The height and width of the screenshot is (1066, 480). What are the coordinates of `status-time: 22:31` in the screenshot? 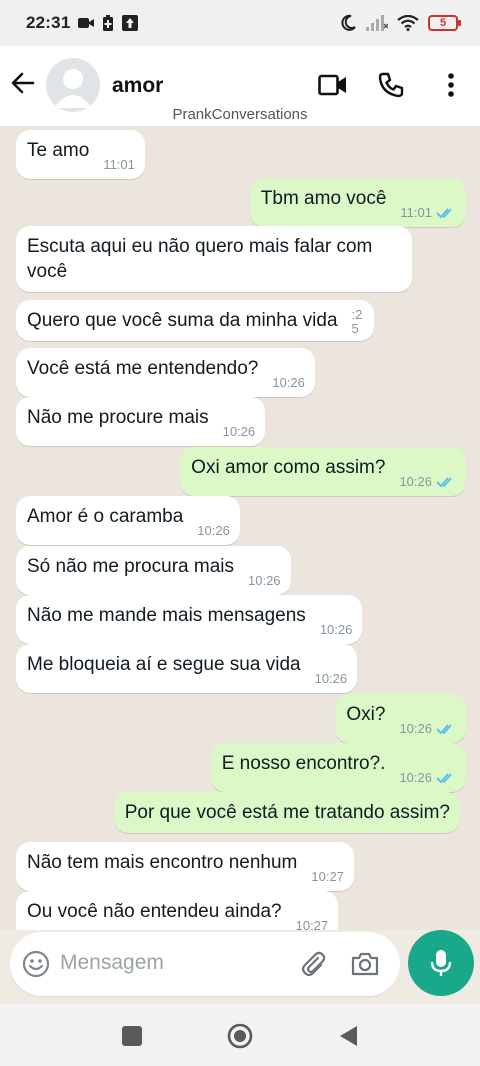 It's located at (48, 22).